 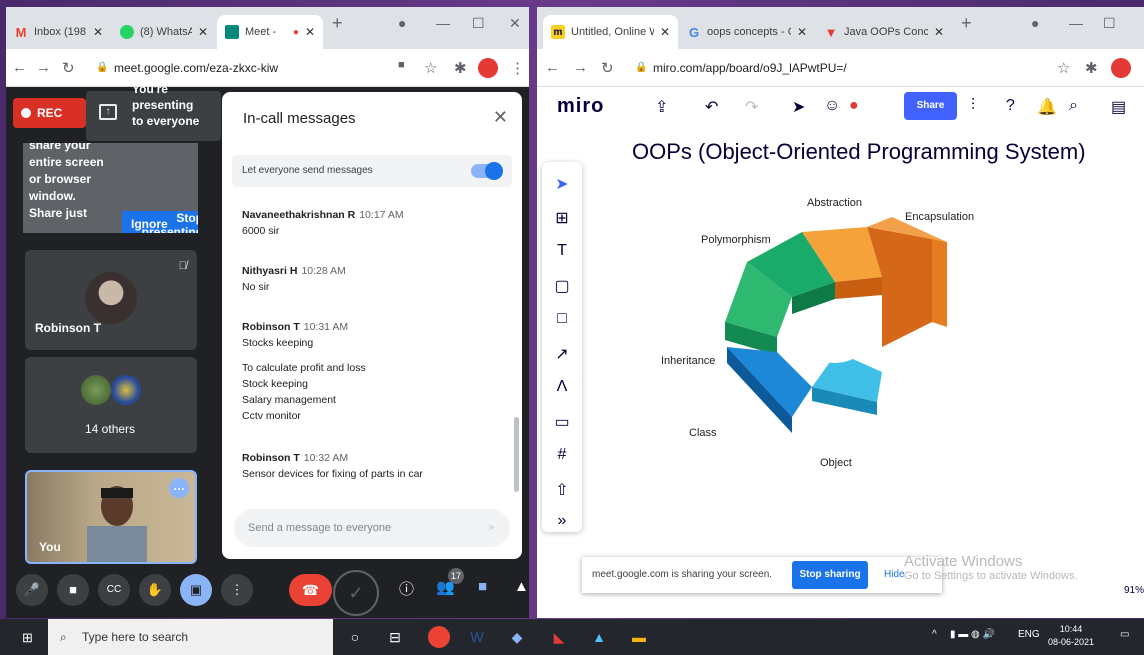 I want to click on shape-tool-icon: □, so click(x=562, y=319).